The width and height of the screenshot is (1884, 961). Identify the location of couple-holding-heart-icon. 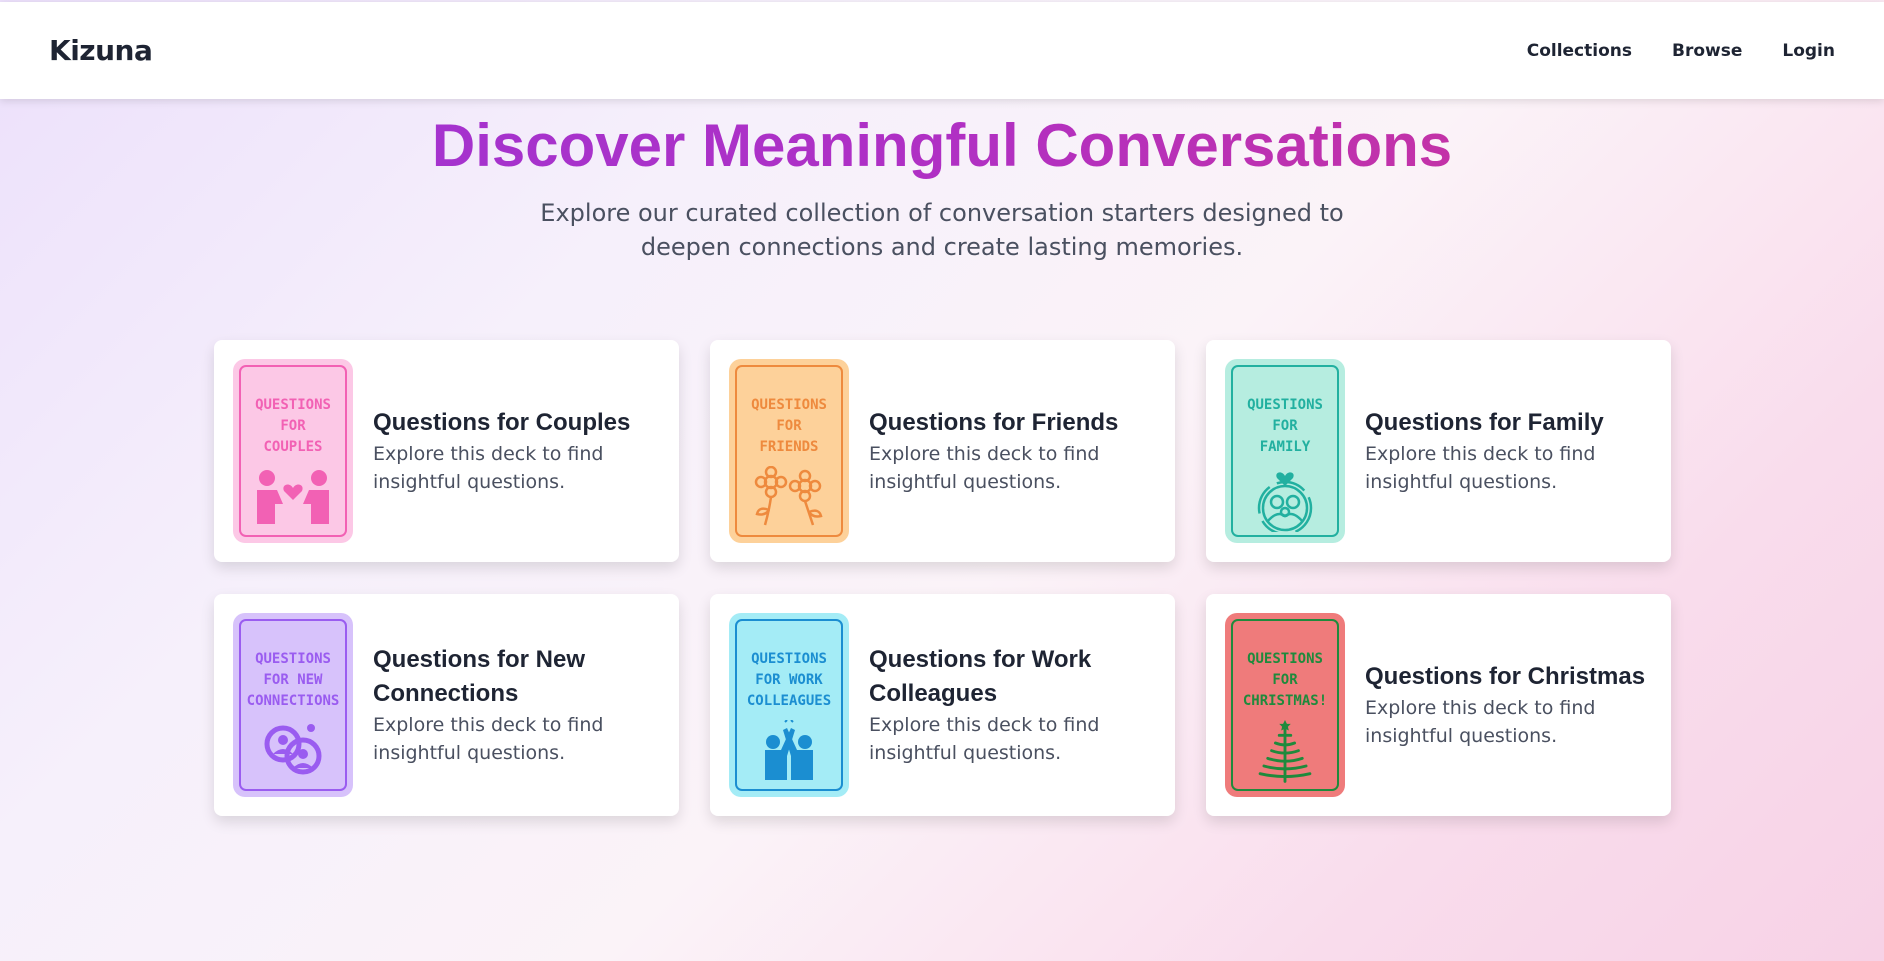
(293, 497).